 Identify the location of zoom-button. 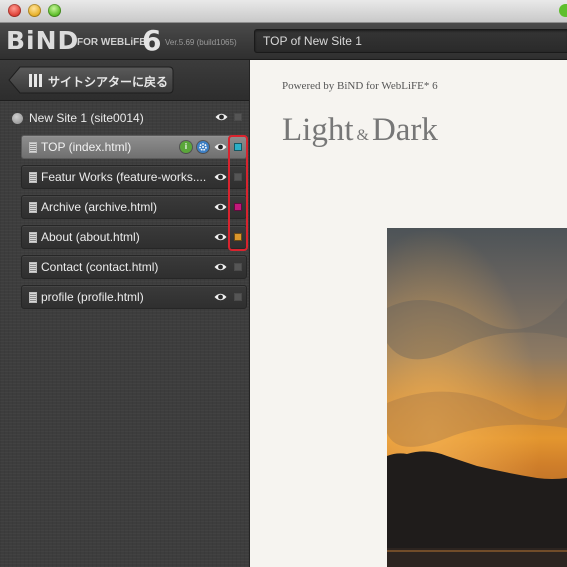
(54, 10).